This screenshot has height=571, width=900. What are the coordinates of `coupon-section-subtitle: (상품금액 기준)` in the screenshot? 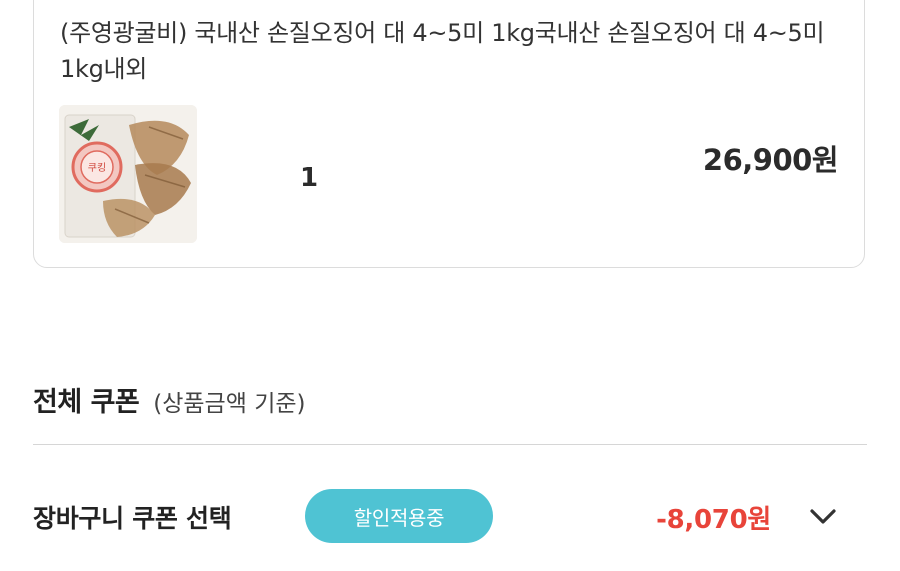 It's located at (229, 404).